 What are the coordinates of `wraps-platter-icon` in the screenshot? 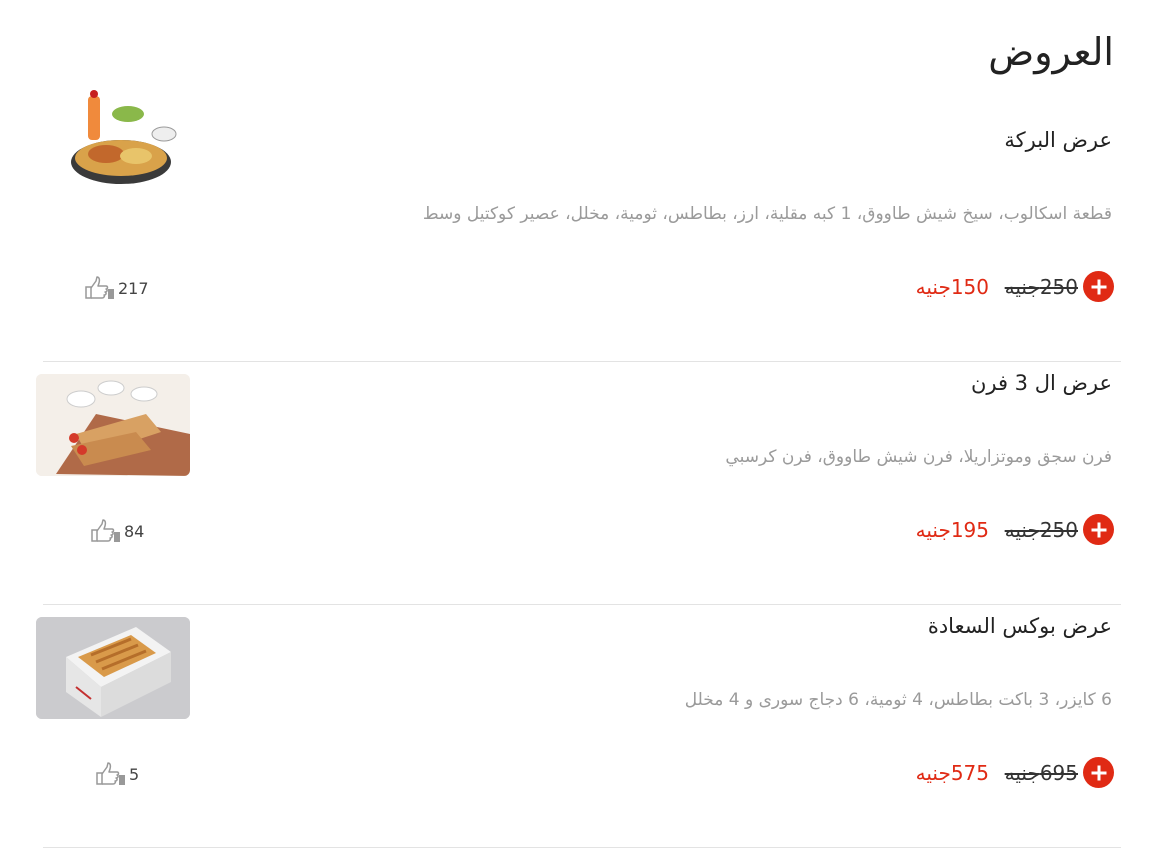 It's located at (113, 425).